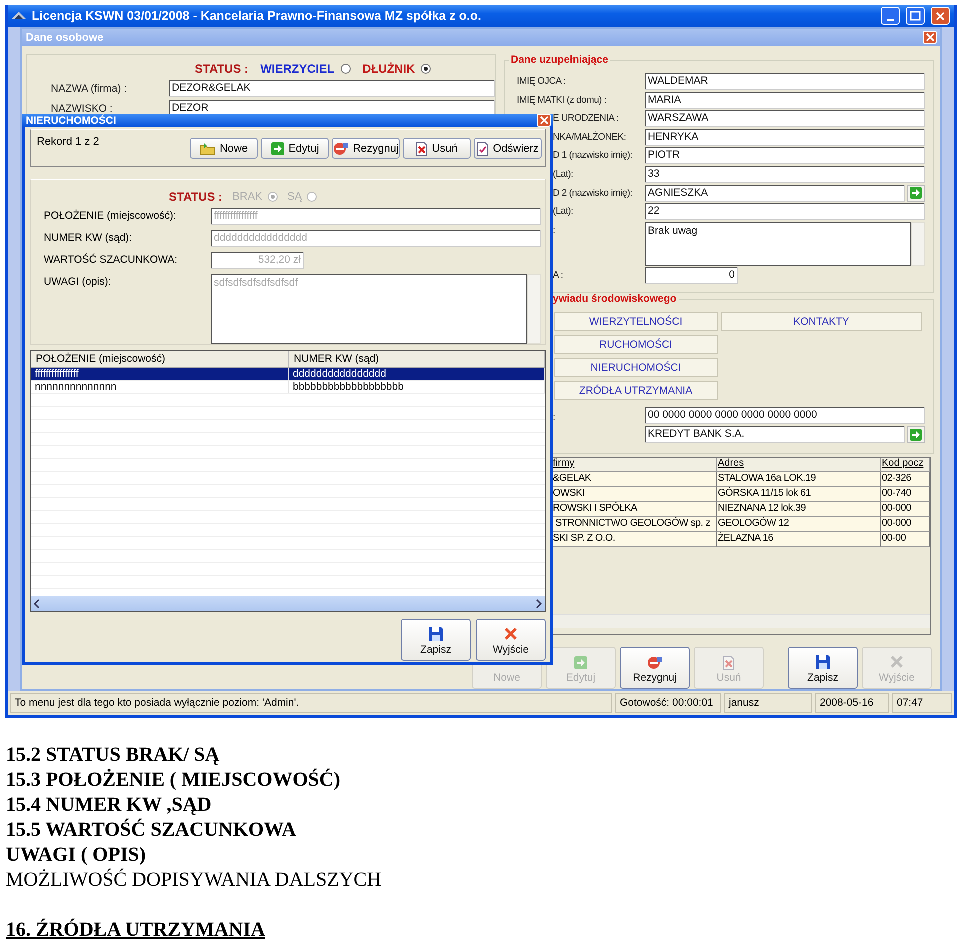 Image resolution: width=960 pixels, height=949 pixels. Describe the element at coordinates (785, 415) in the screenshot. I see `input-field: 00 0000 0000 0000 0000 0000 0000` at that location.